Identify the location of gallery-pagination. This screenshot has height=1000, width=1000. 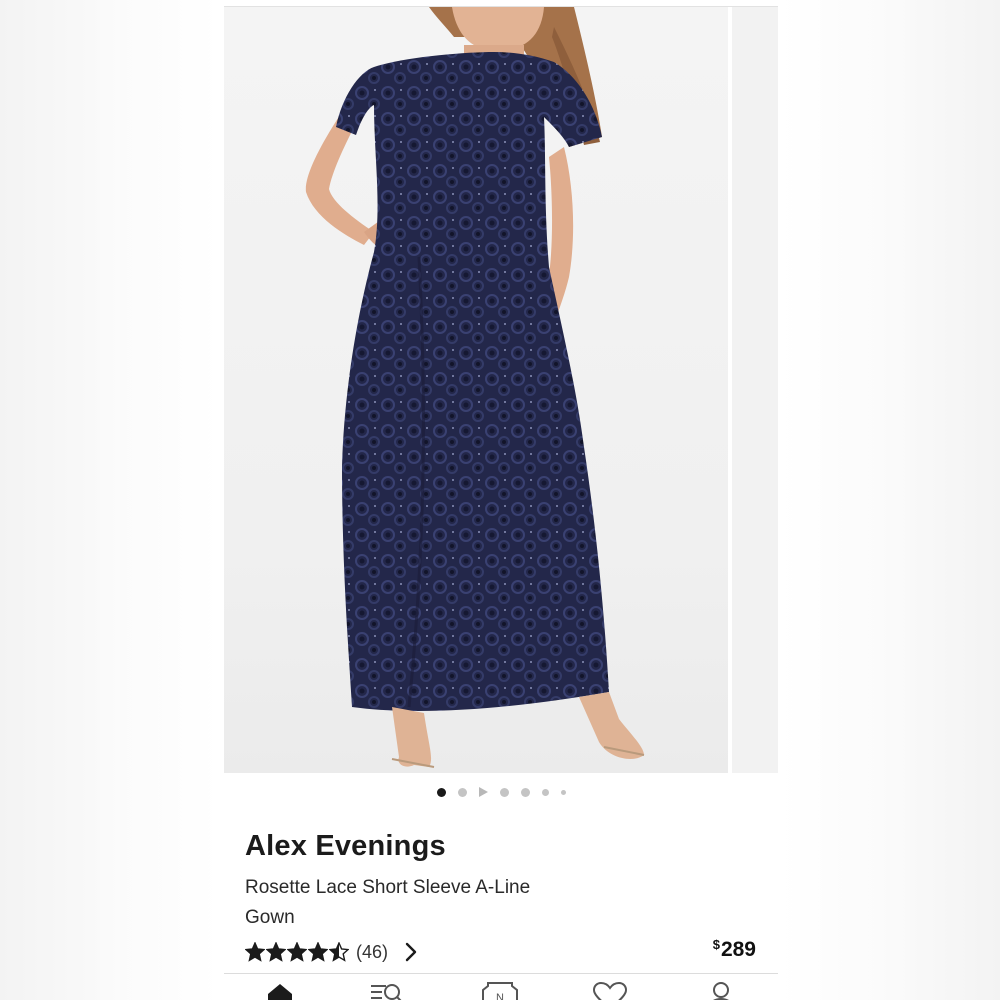
(501, 792).